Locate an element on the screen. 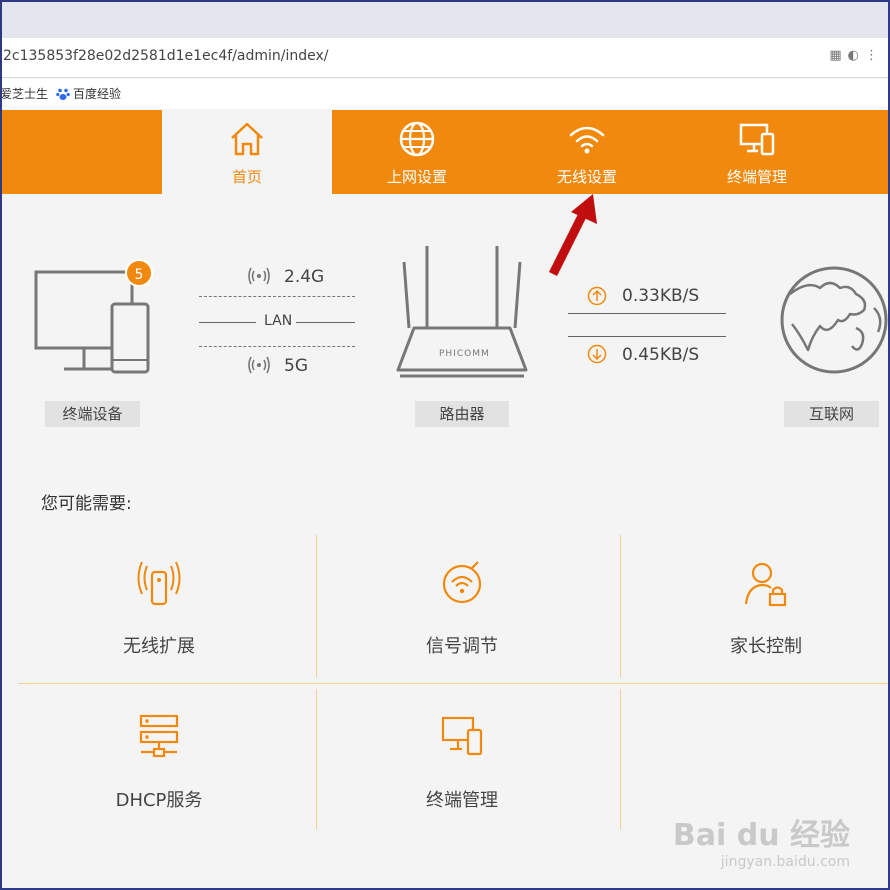  router-icon is located at coordinates (462, 313).